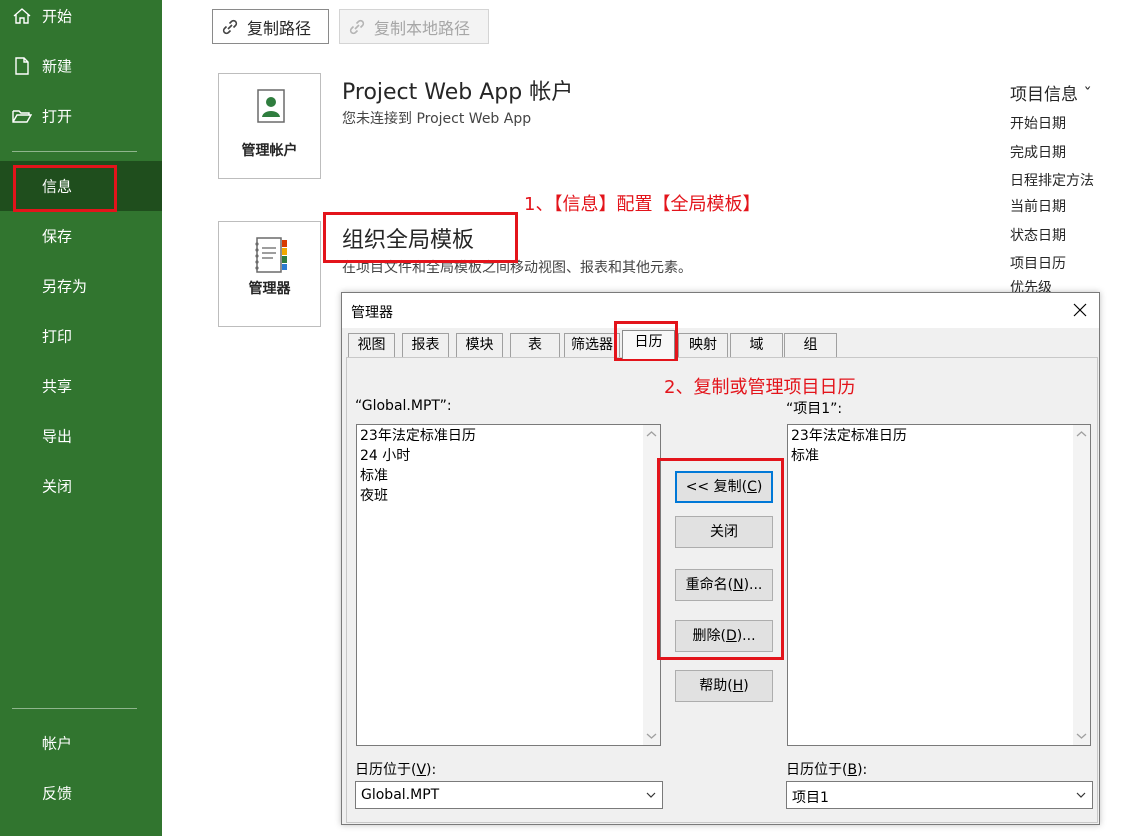 This screenshot has width=1123, height=836. Describe the element at coordinates (81, 743) in the screenshot. I see `nav-account: 帐户` at that location.